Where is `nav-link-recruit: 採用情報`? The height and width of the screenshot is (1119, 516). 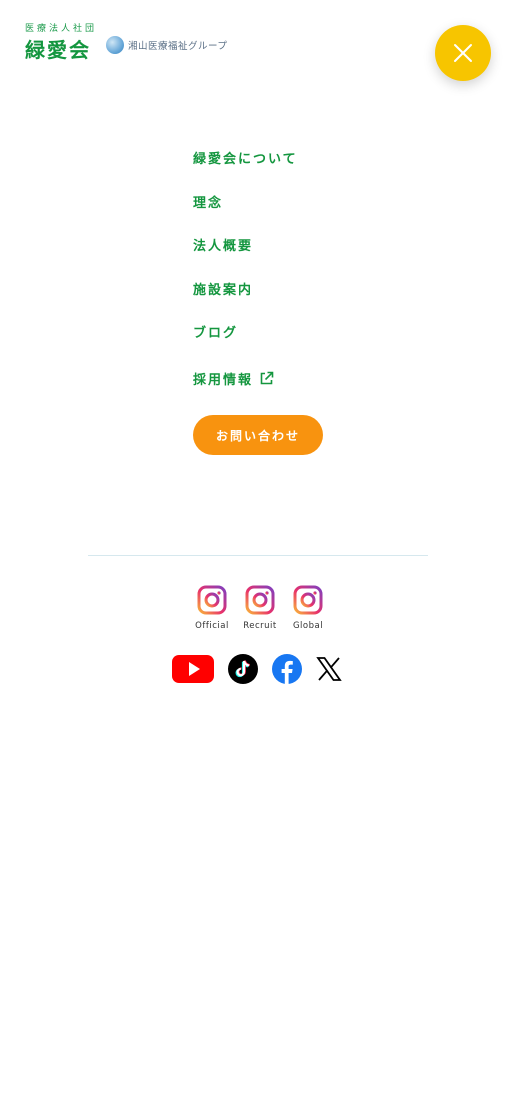 nav-link-recruit: 採用情報 is located at coordinates (233, 378).